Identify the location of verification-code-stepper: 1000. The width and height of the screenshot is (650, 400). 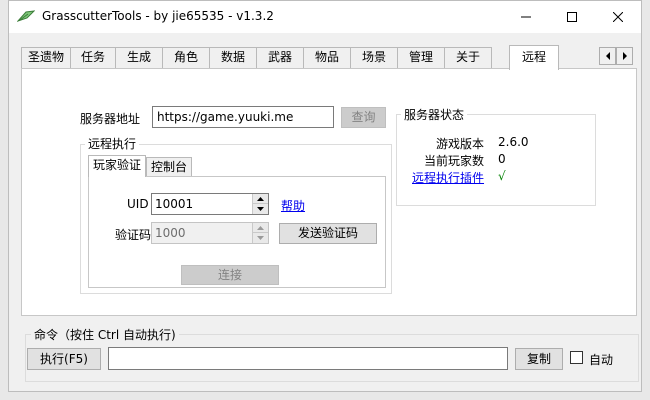
(210, 233).